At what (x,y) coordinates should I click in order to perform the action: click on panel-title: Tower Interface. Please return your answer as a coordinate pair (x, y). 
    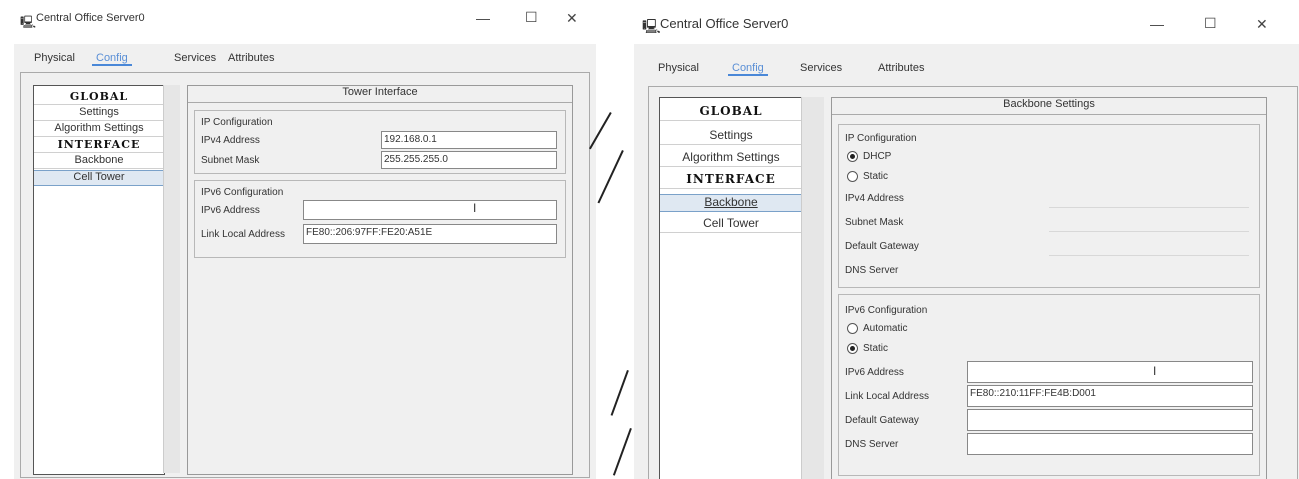
    Looking at the image, I should click on (380, 94).